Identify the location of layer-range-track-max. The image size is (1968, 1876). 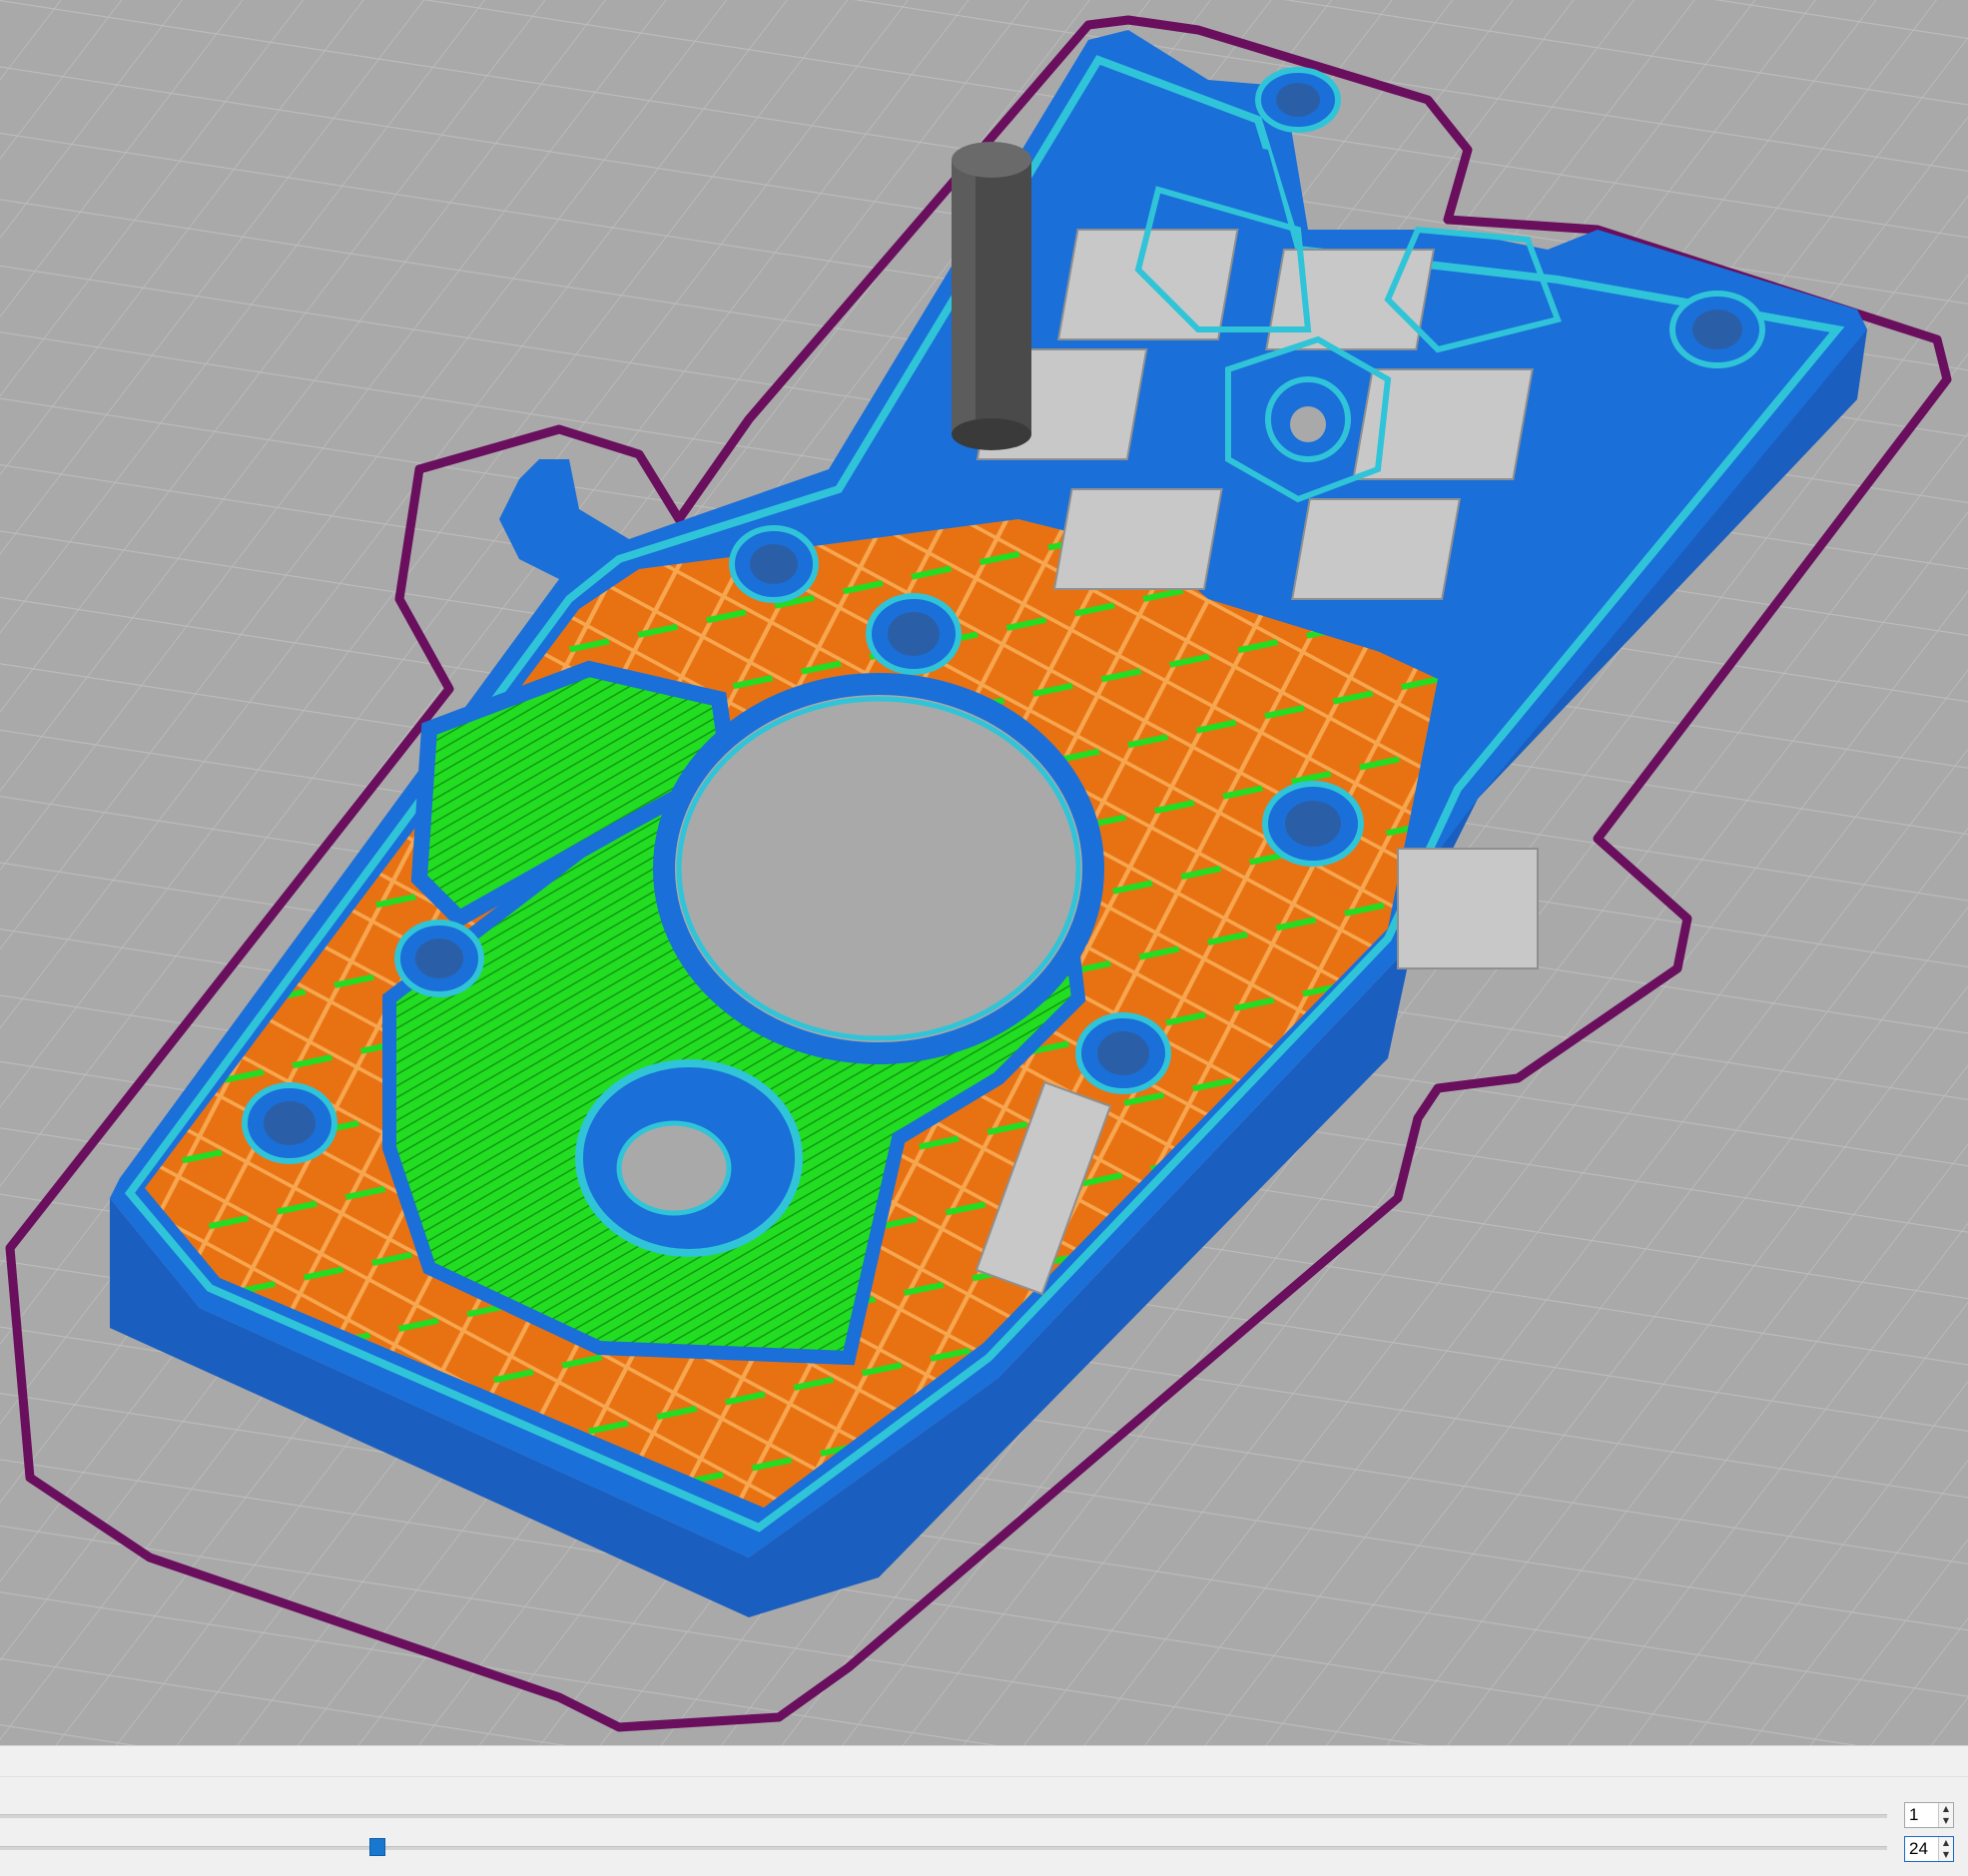
(943, 1848).